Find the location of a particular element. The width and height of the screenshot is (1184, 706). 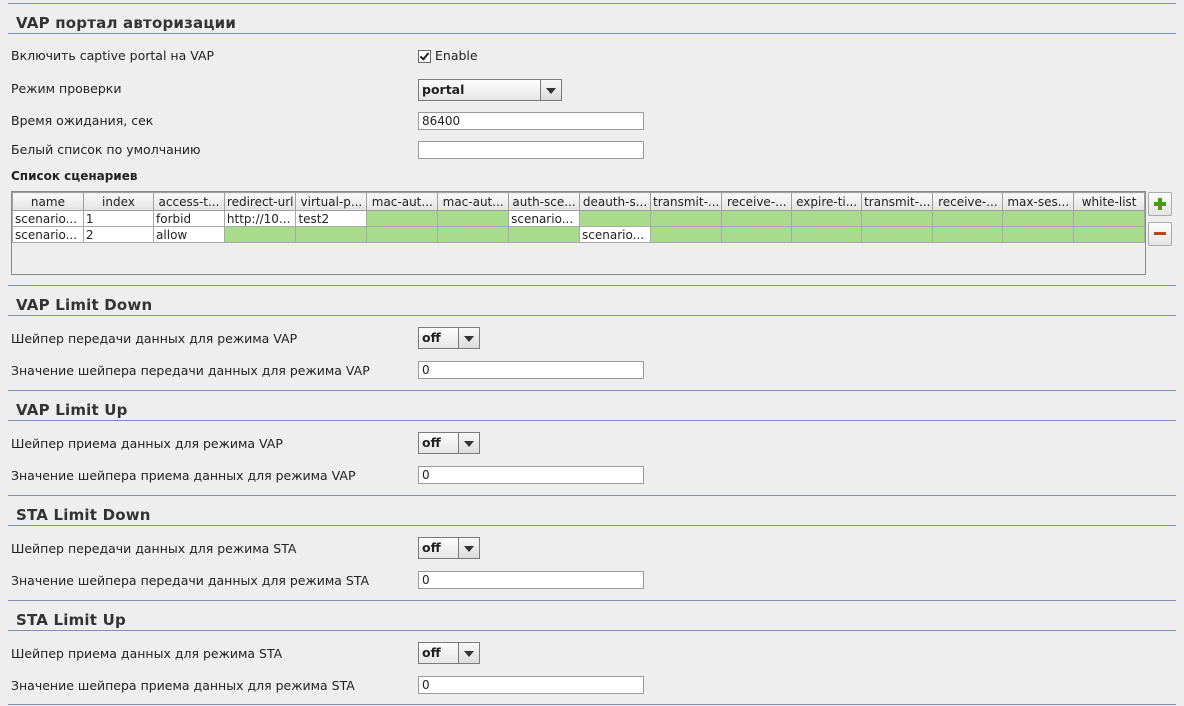

vap-down-value-input: 0 is located at coordinates (531, 370).